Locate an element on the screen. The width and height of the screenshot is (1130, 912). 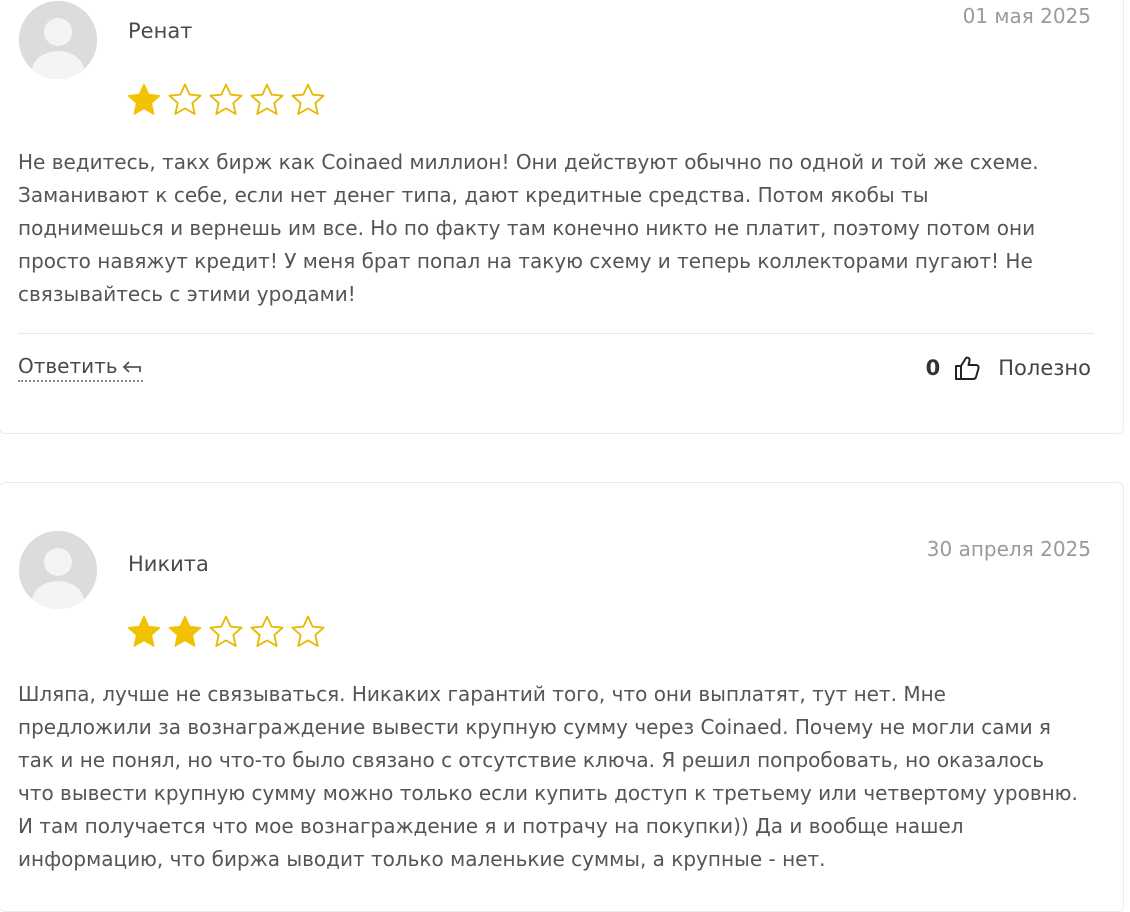
helpful-count: 0 is located at coordinates (933, 368).